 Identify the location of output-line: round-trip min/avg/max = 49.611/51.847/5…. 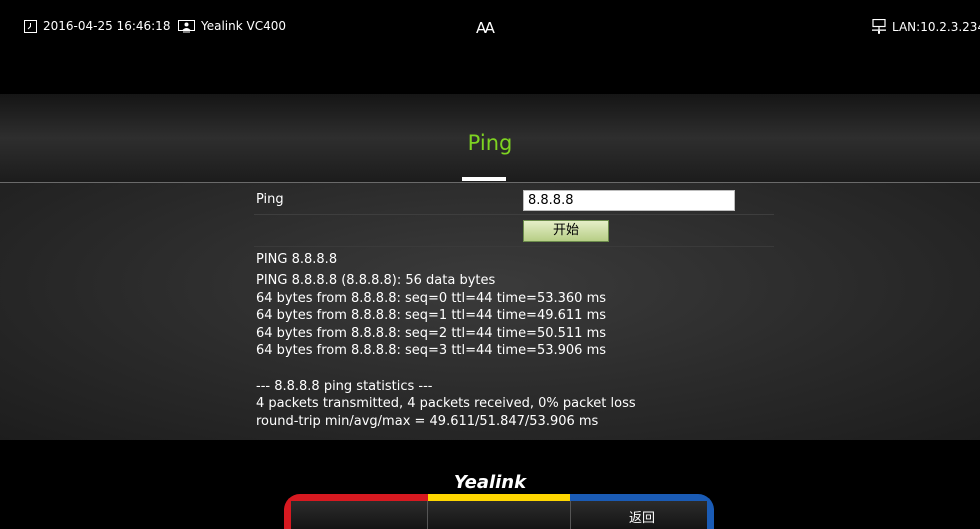
(427, 421).